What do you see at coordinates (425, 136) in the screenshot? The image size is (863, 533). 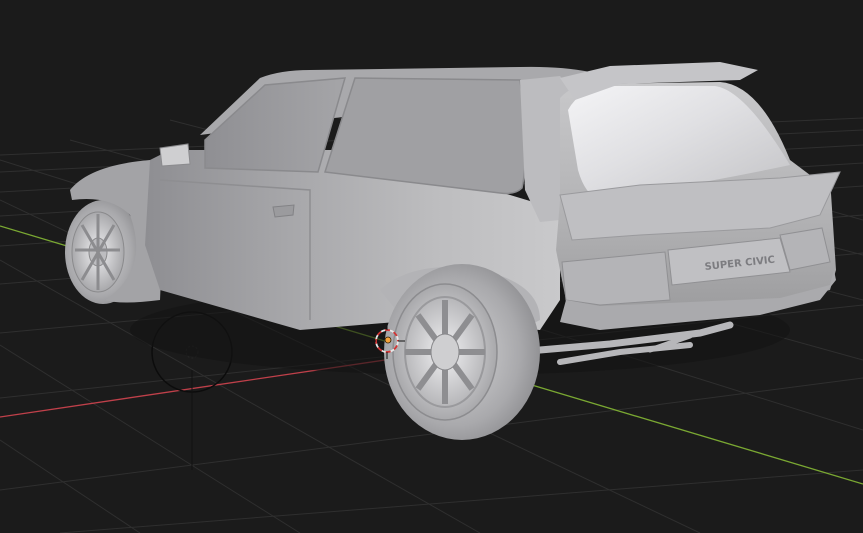 I see `side-window-rear` at bounding box center [425, 136].